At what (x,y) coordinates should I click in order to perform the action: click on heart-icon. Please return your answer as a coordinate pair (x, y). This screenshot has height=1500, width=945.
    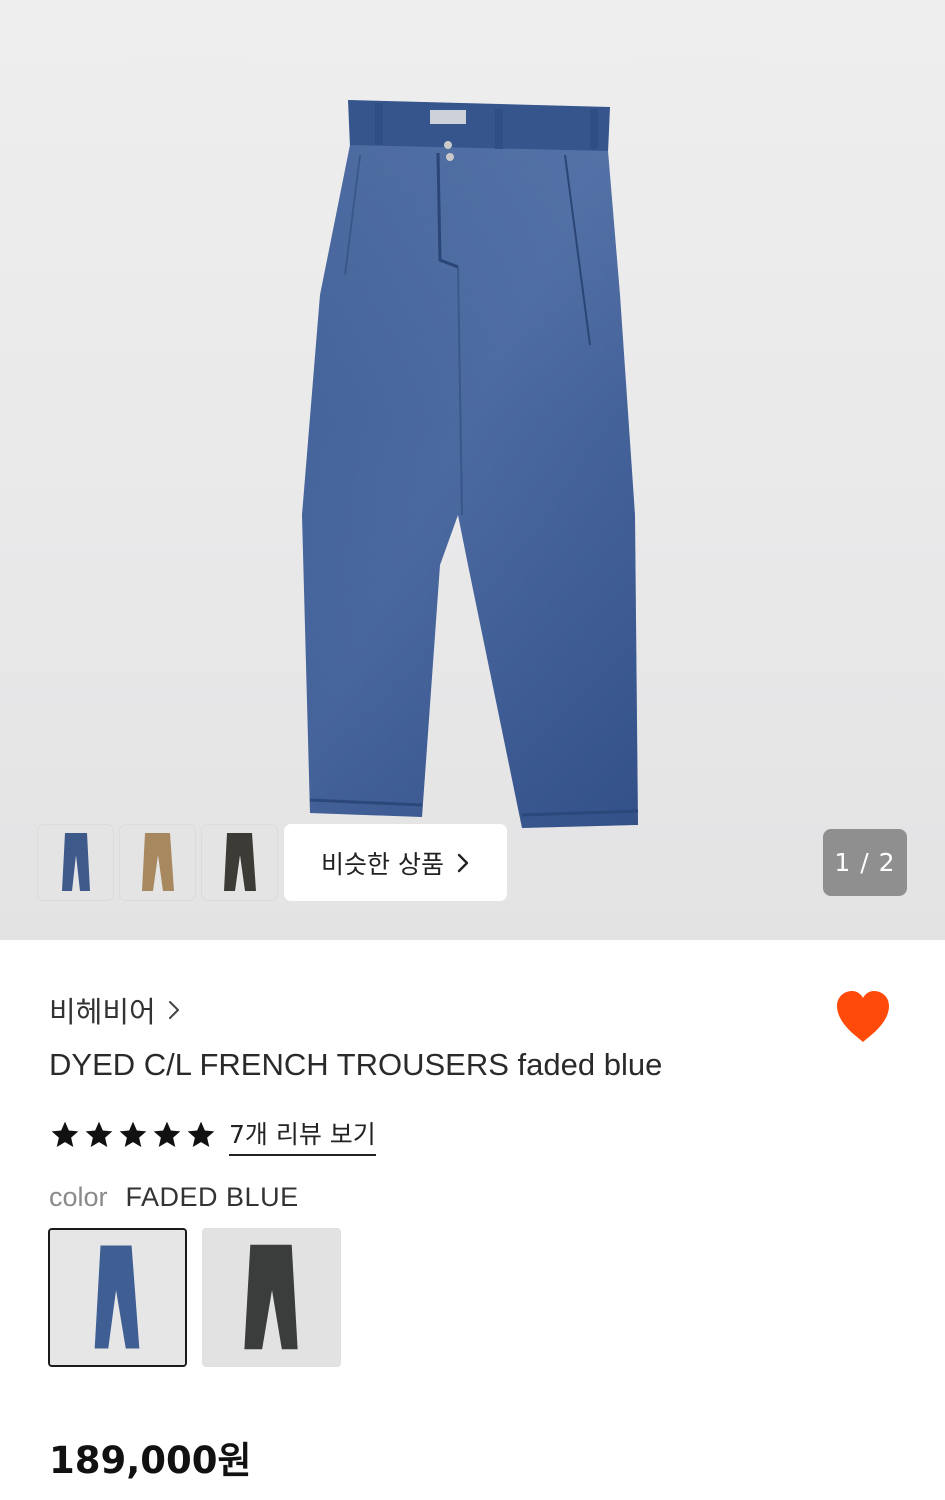
    Looking at the image, I should click on (863, 1017).